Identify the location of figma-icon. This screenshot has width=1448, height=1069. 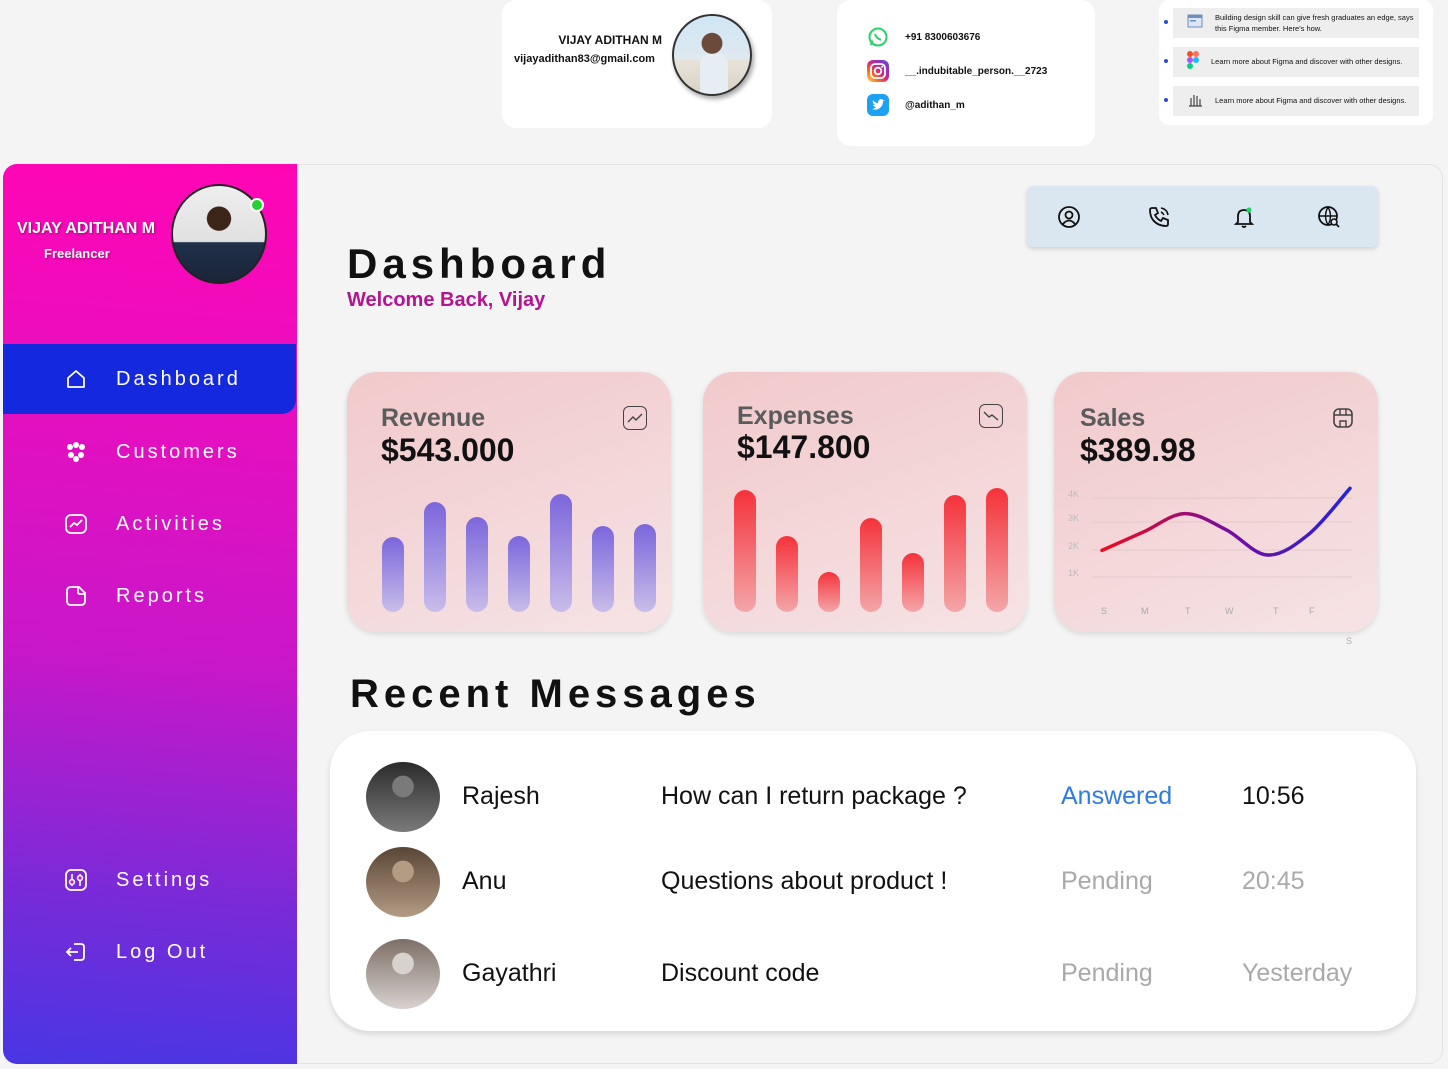
(1193, 61).